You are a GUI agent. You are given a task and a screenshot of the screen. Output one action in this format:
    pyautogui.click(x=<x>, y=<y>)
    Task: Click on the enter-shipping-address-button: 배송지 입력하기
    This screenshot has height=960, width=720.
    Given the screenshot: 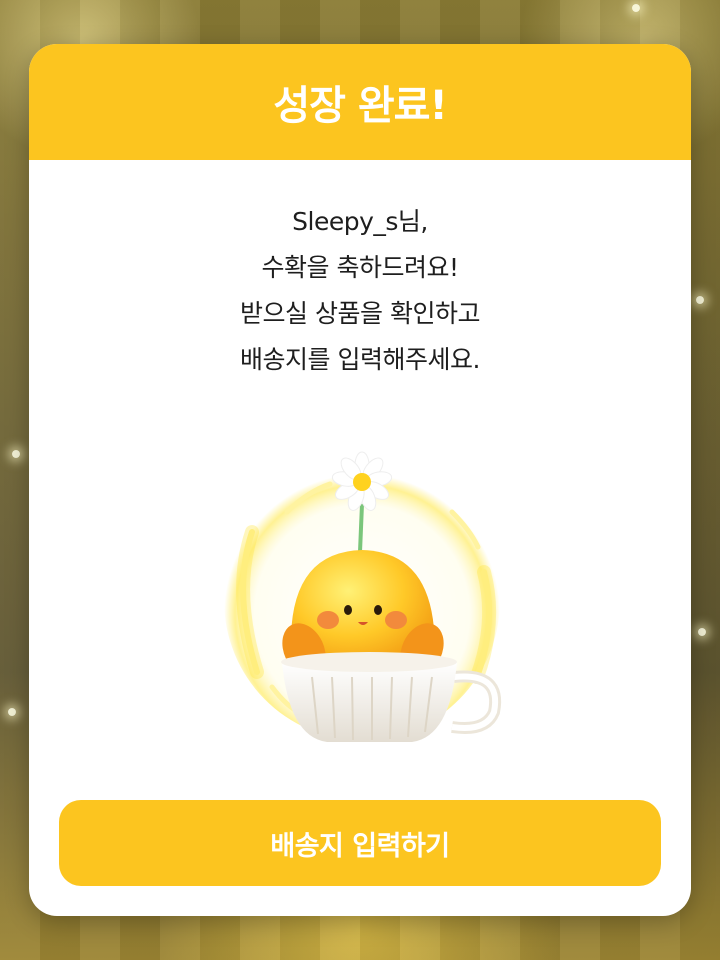 What is the action you would take?
    pyautogui.click(x=360, y=843)
    